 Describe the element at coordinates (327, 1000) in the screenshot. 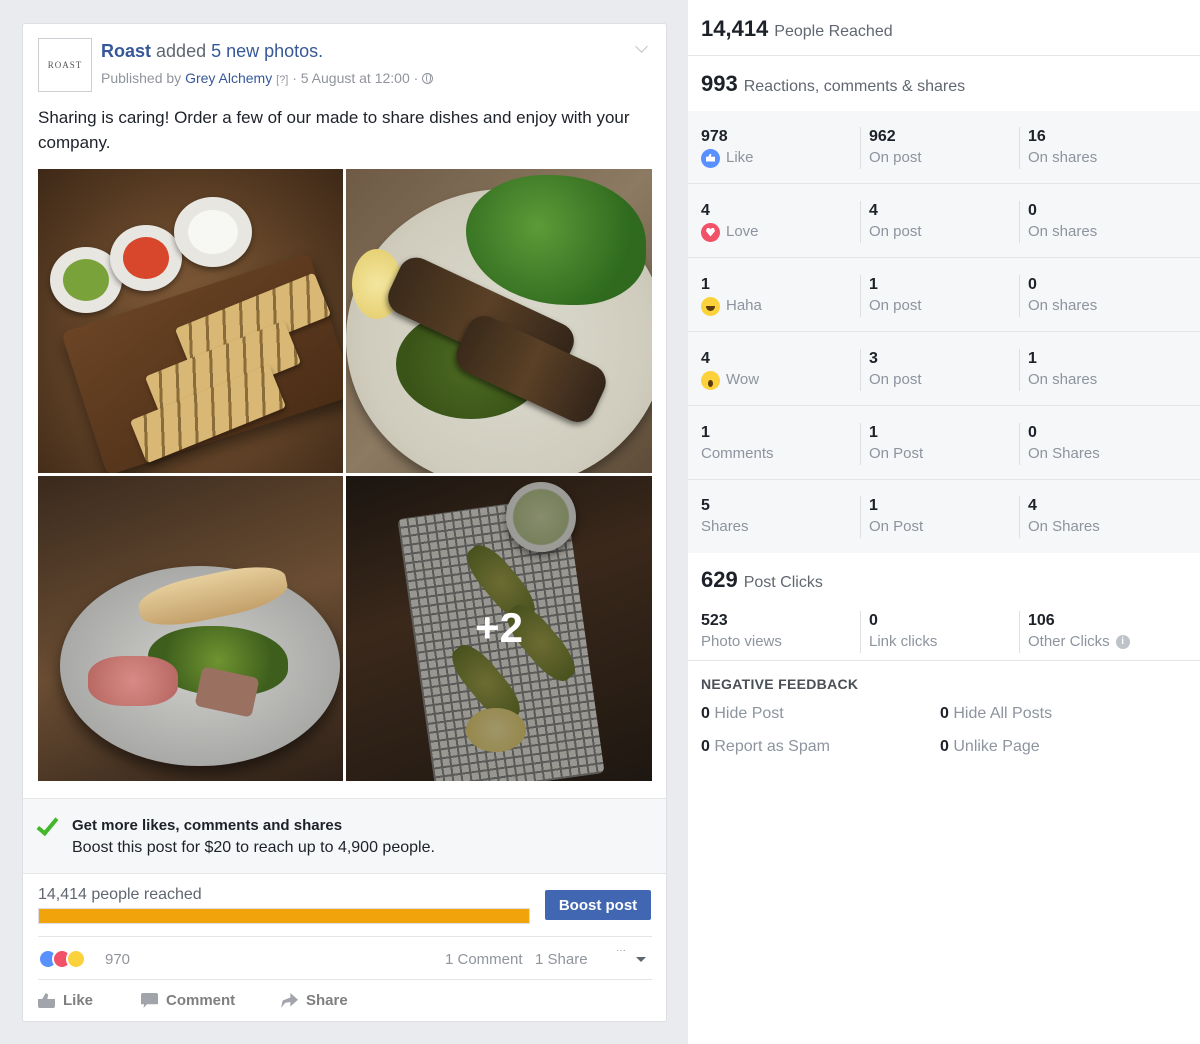

I see `share-label: Share` at that location.